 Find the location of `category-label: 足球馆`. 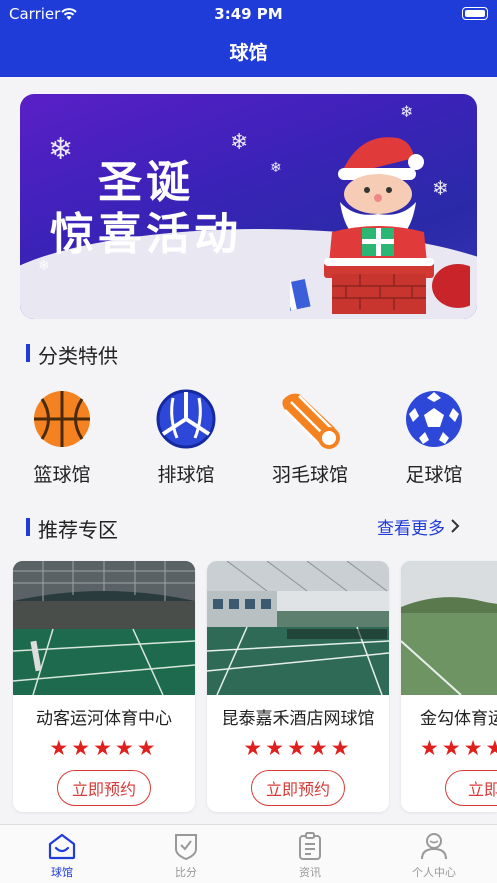

category-label: 足球馆 is located at coordinates (434, 475).